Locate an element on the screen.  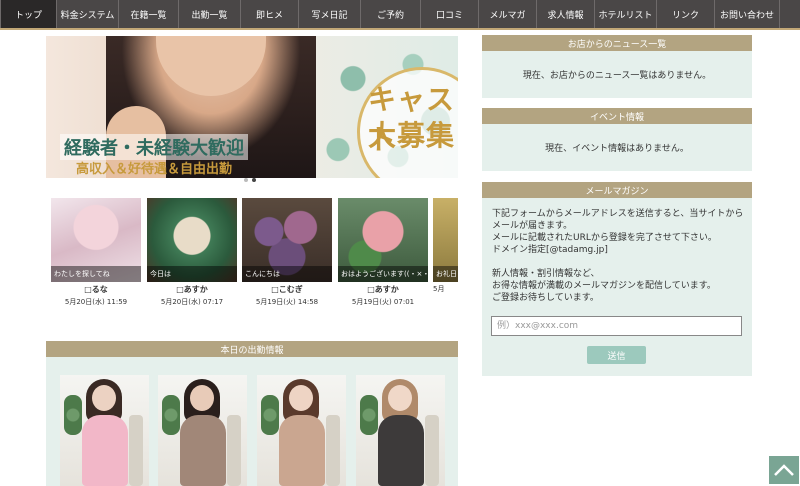
diary-card: こんにちは □こむぎ 5月19日(火) 14:58 is located at coordinates (287, 252).